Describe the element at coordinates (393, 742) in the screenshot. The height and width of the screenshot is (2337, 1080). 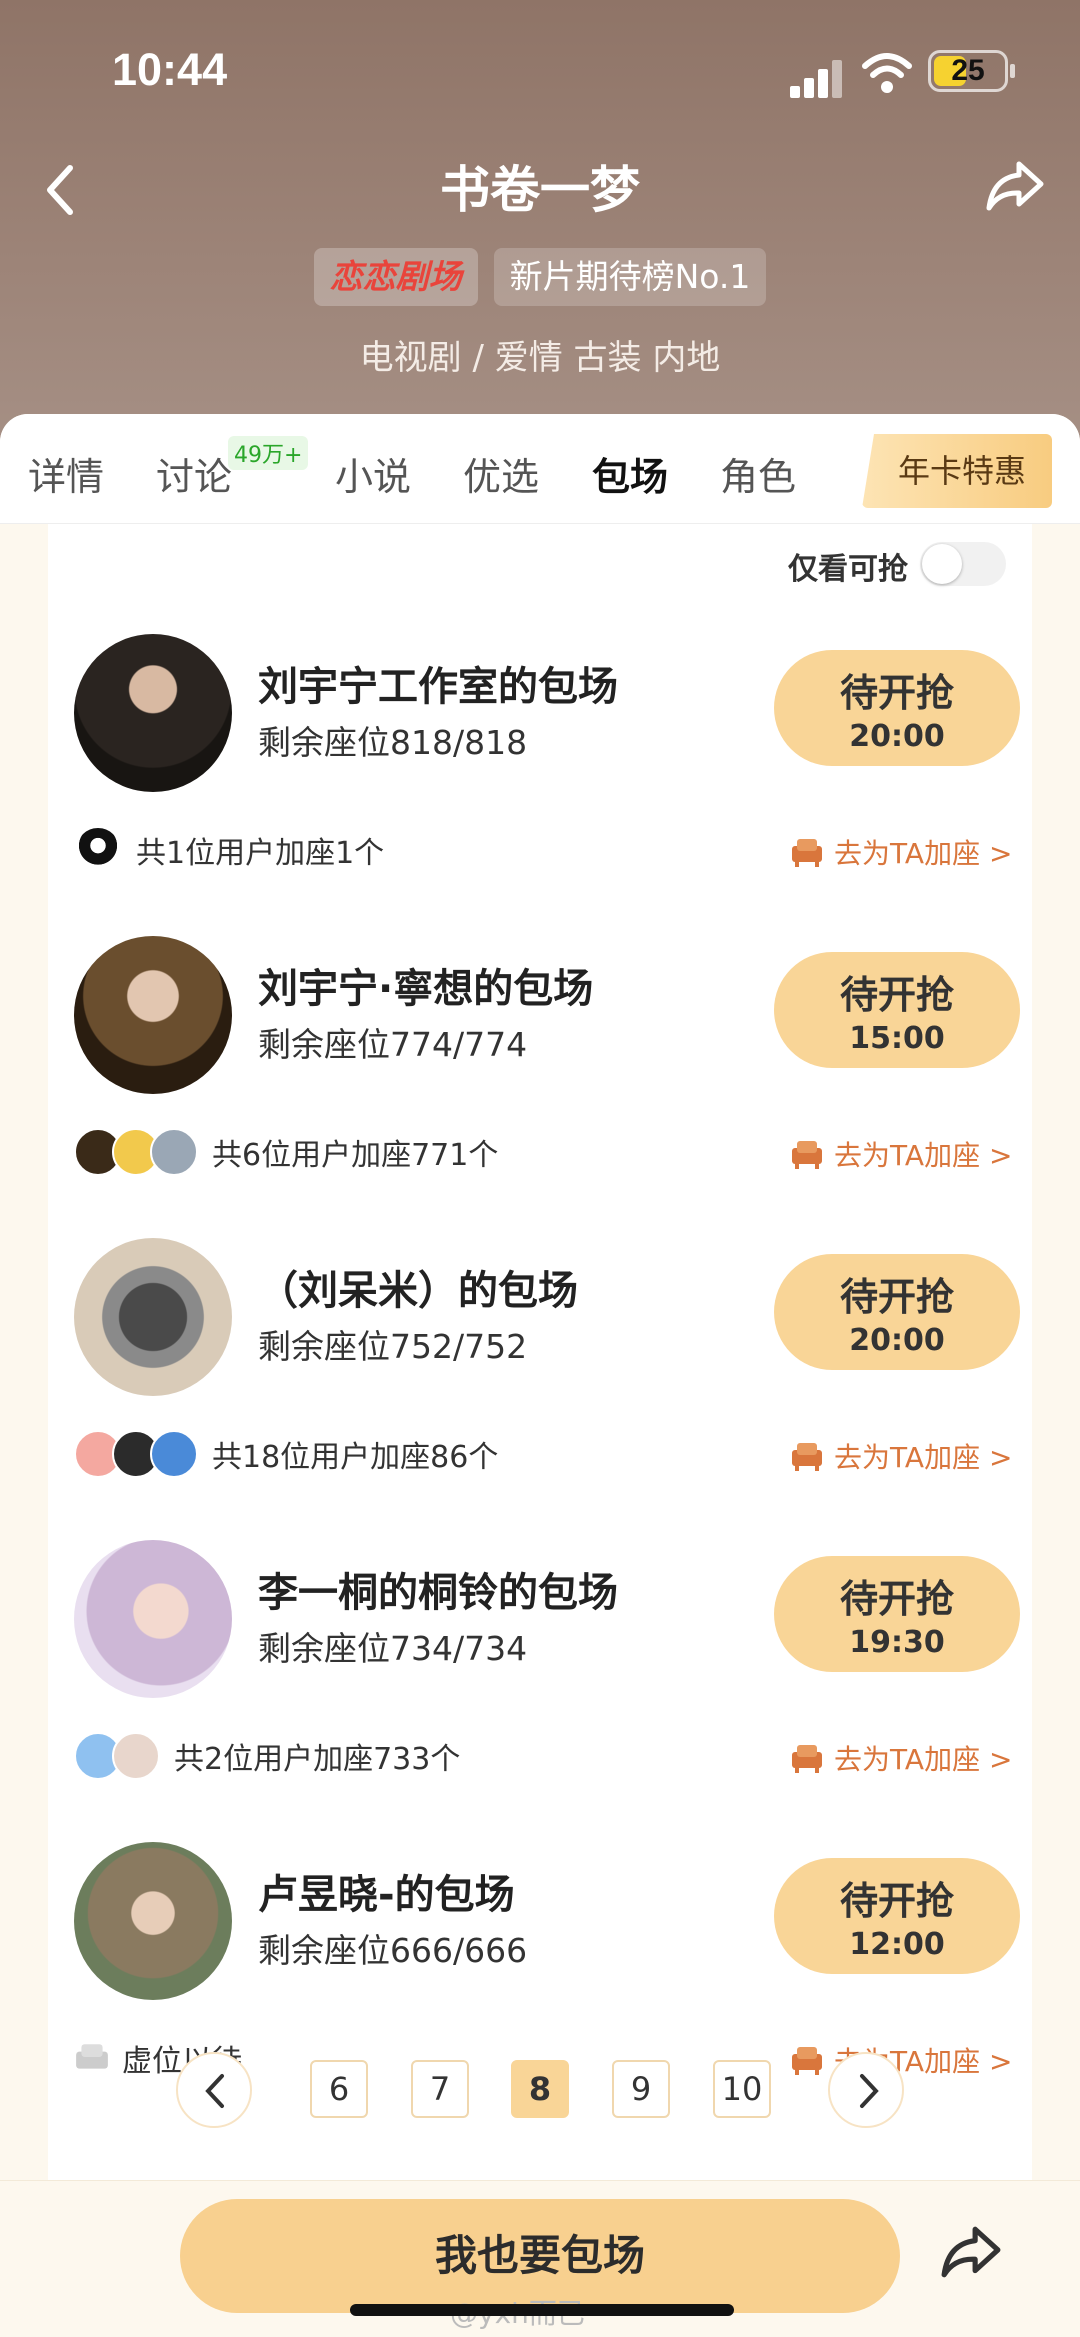
I see `remaining-seats: 剩余座位818/818` at that location.